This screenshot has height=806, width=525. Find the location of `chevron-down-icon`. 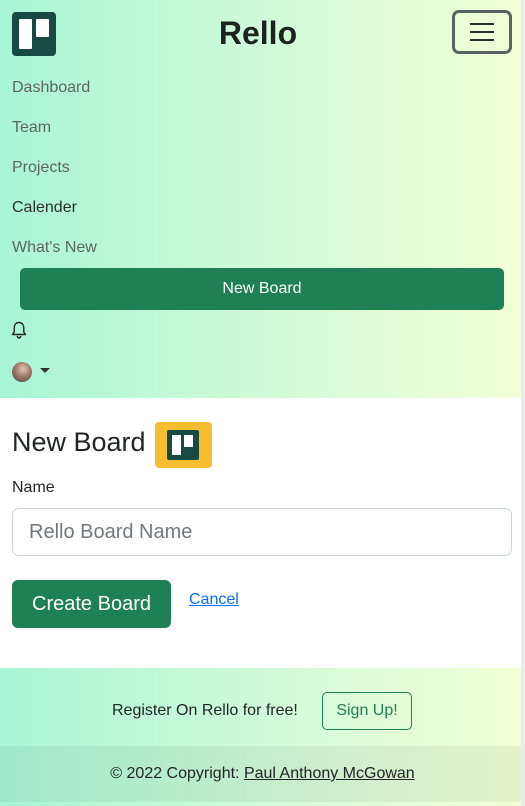

chevron-down-icon is located at coordinates (45, 370).